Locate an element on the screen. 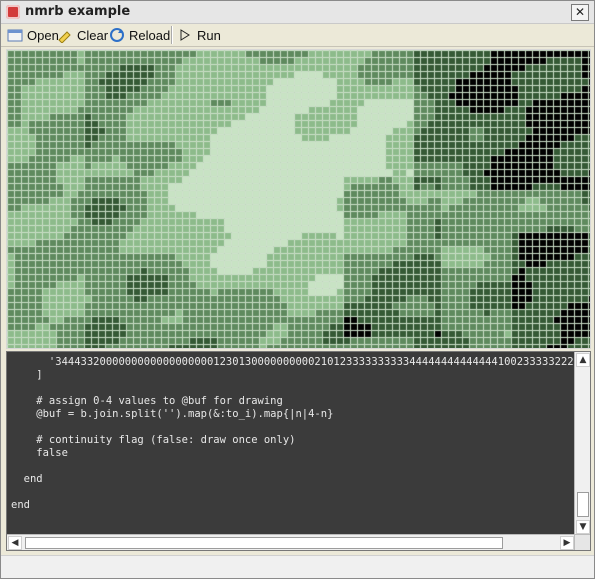  toolbar: Open Clear Reload Run is located at coordinates (297, 35).